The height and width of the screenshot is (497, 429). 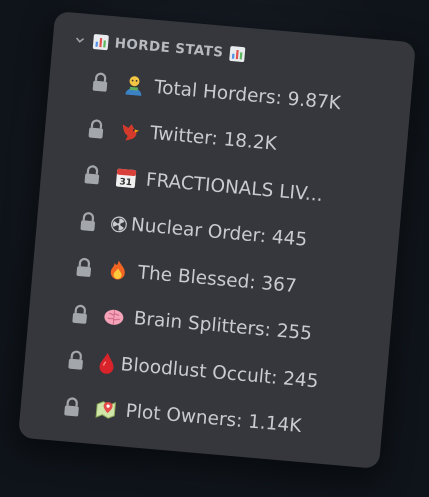 I want to click on channel-name: Nuclear Order: 445, so click(x=219, y=233).